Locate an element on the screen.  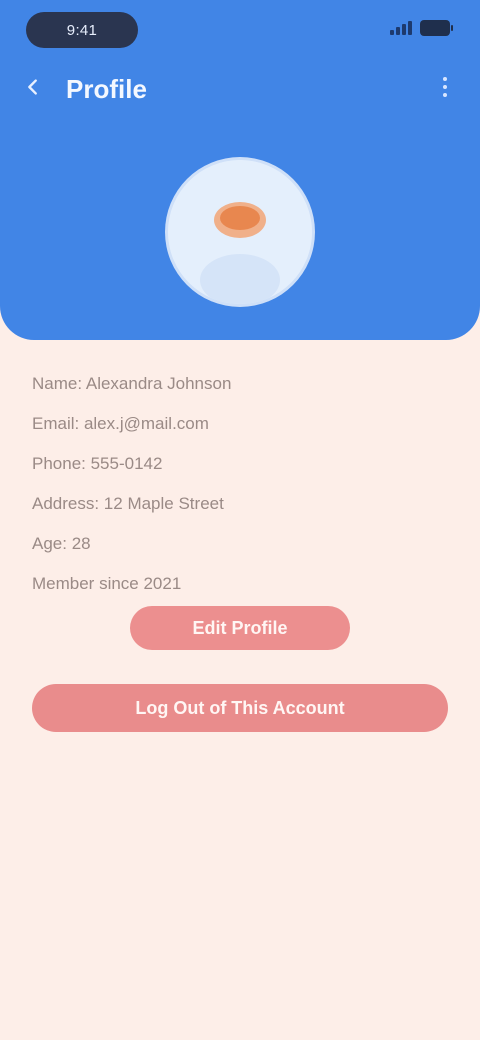
page-title: Profile is located at coordinates (106, 89).